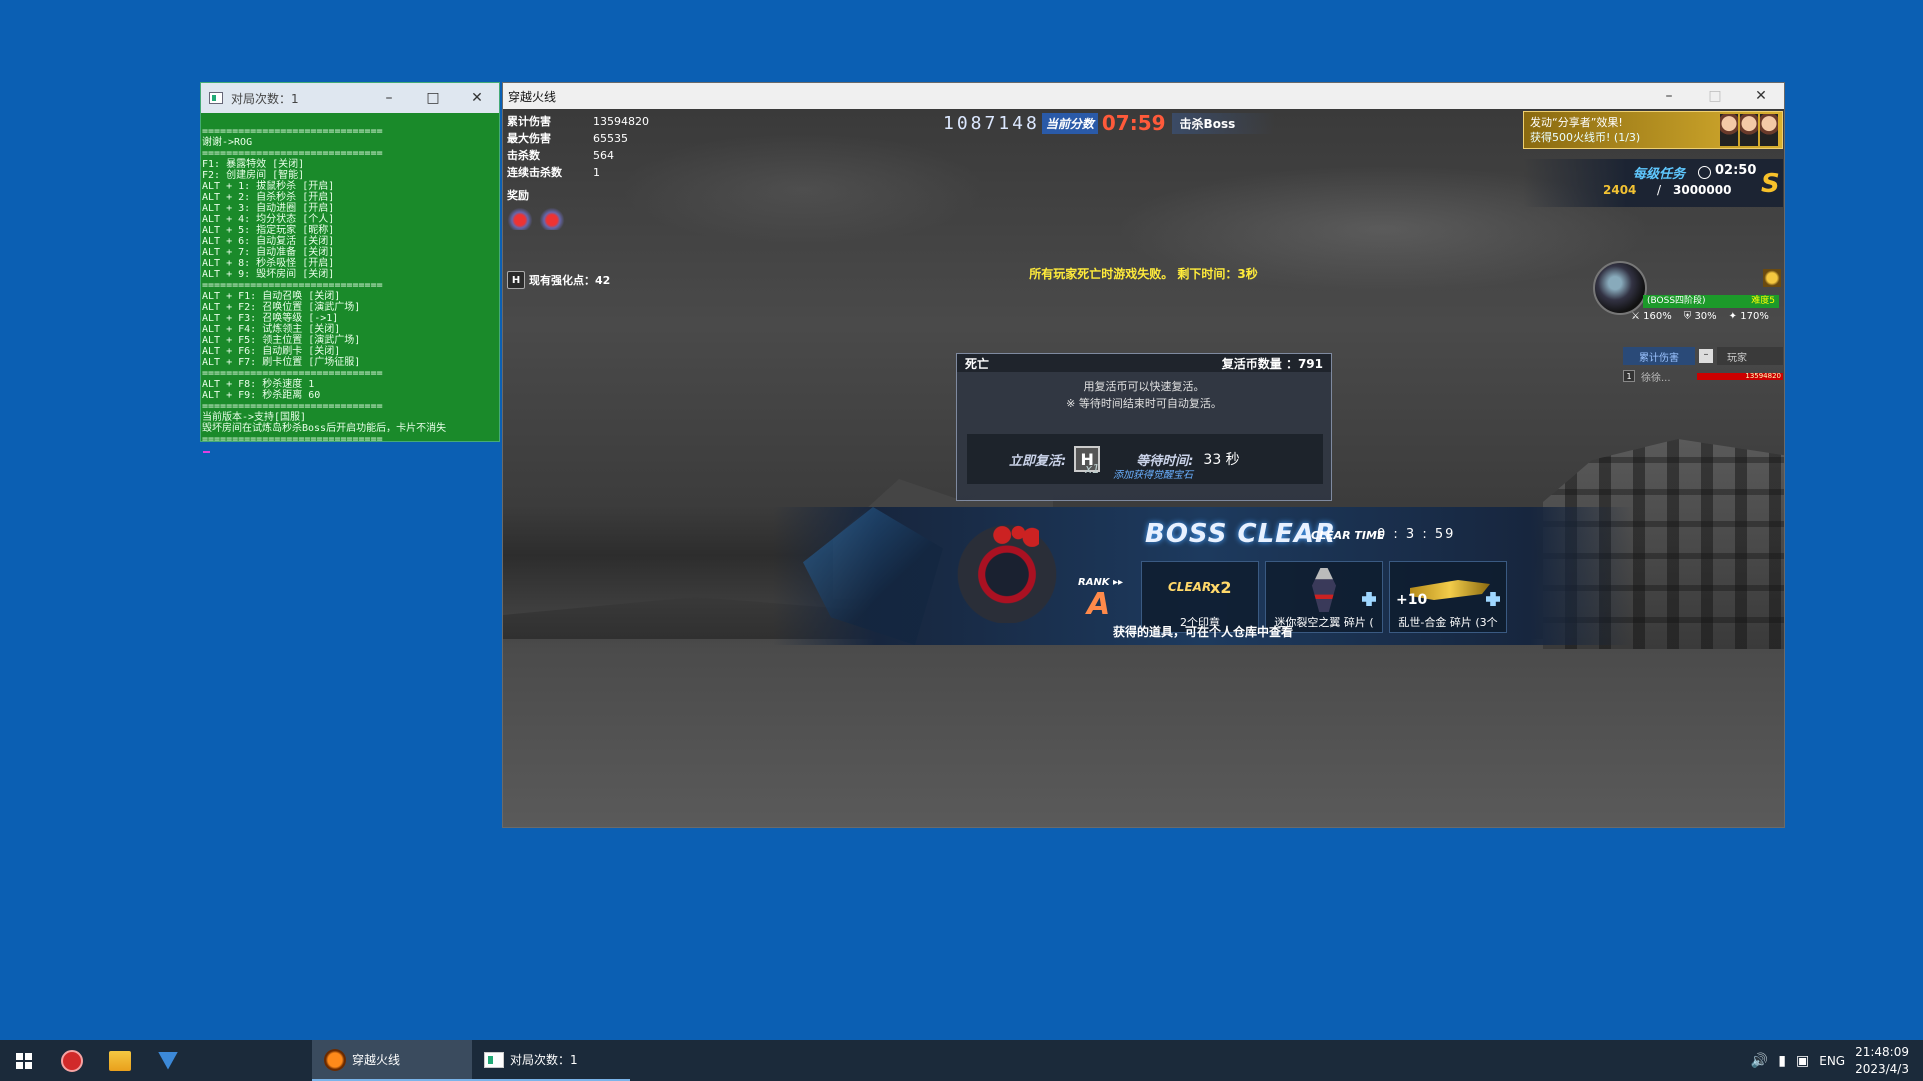  I want to click on windows-logo-icon, so click(24, 1060).